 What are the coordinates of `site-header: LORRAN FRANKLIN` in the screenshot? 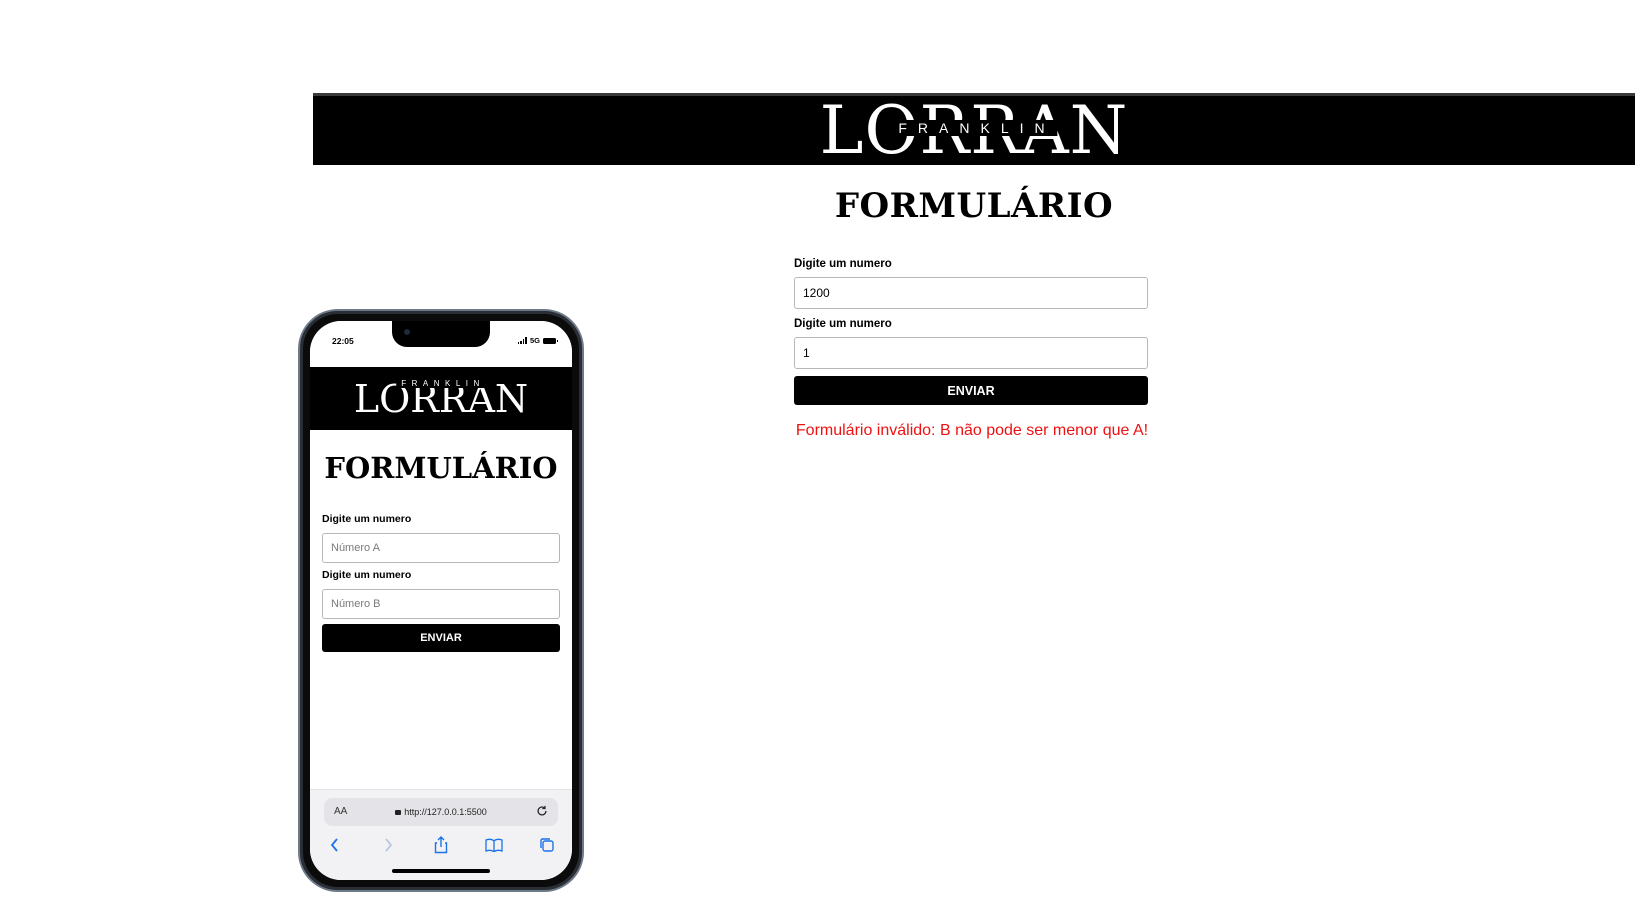 It's located at (974, 129).